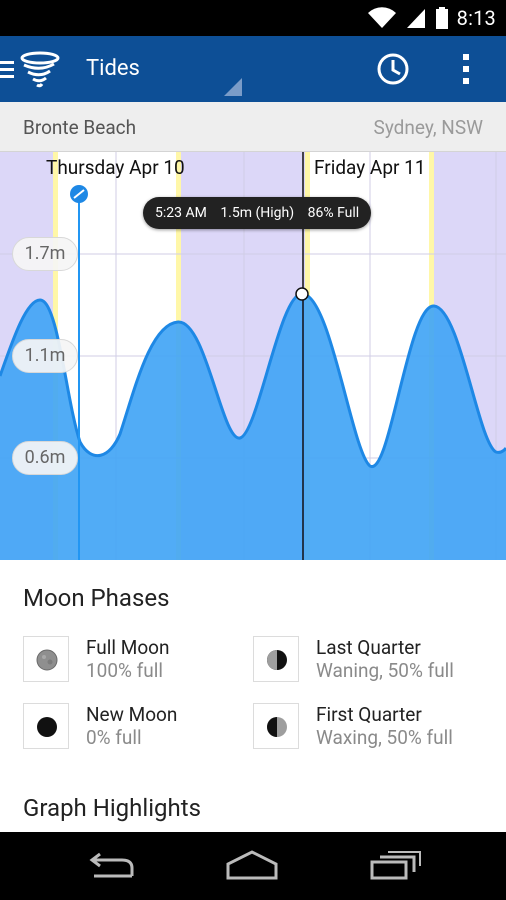  I want to click on day-label: Thursday Apr 10, so click(115, 167).